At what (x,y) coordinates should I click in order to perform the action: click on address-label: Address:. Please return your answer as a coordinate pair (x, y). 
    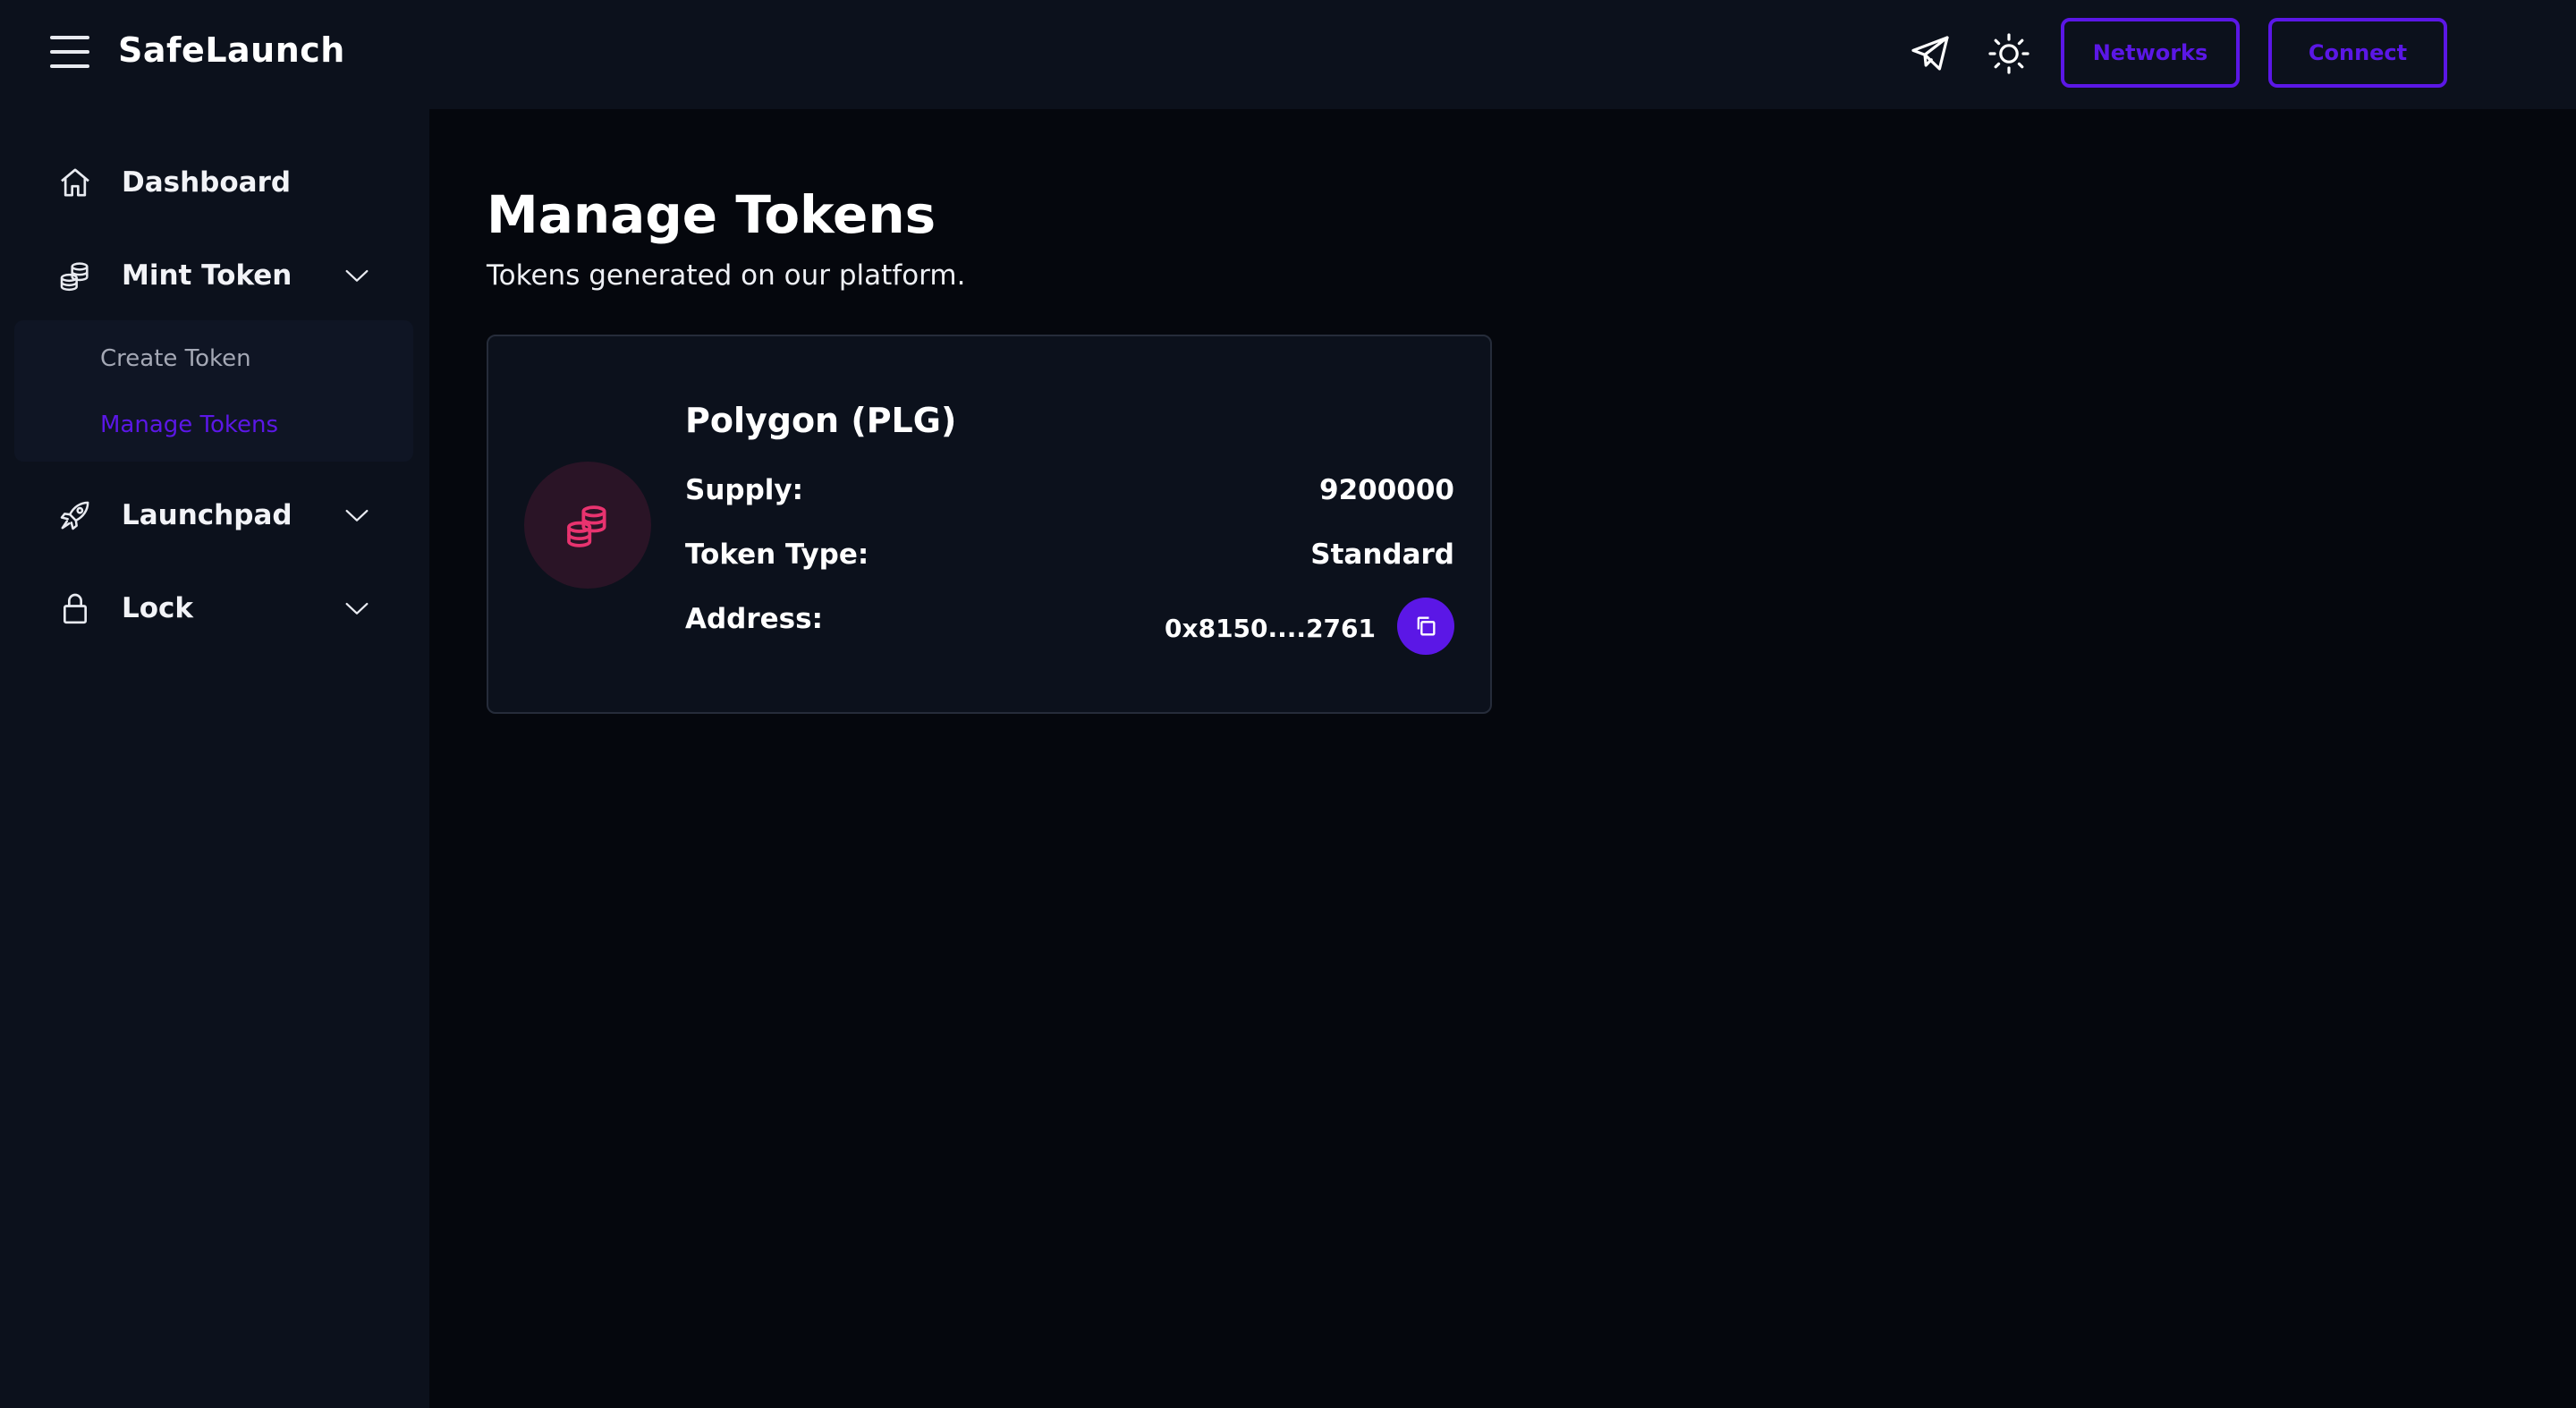
    Looking at the image, I should click on (754, 619).